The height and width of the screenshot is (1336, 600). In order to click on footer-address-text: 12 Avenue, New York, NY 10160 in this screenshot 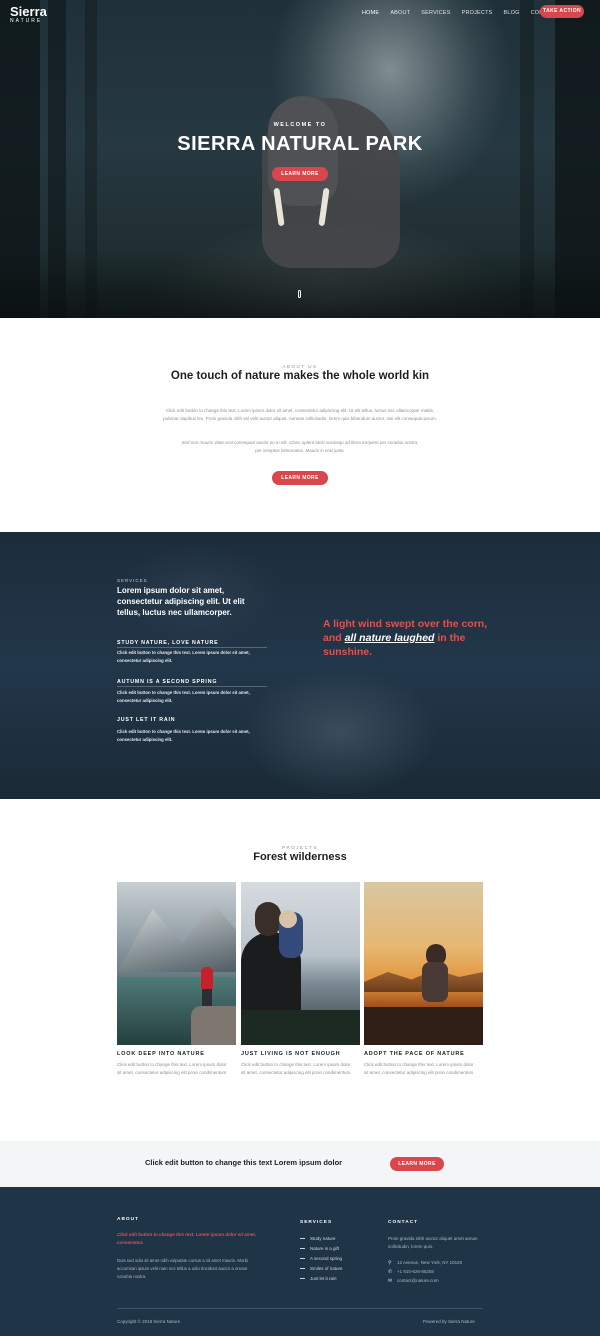, I will do `click(430, 1262)`.